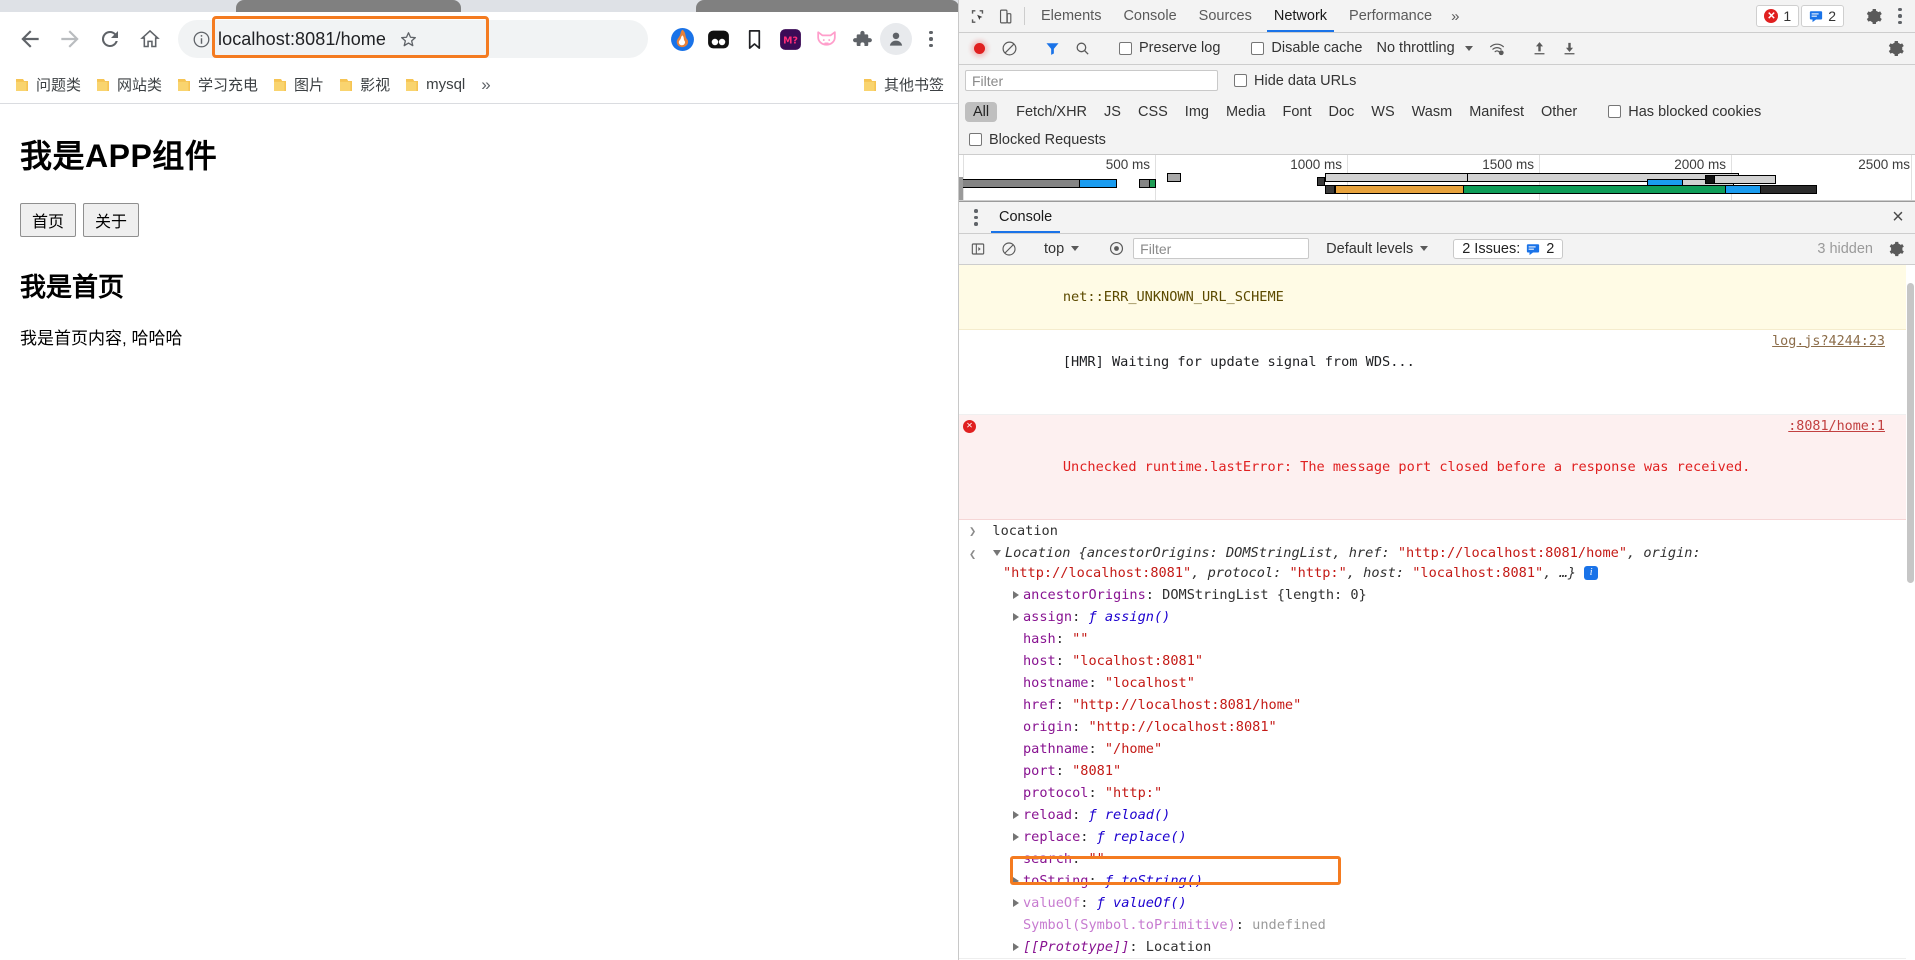 This screenshot has height=960, width=1915. What do you see at coordinates (1296, 112) in the screenshot?
I see `type-filter-font: Font` at bounding box center [1296, 112].